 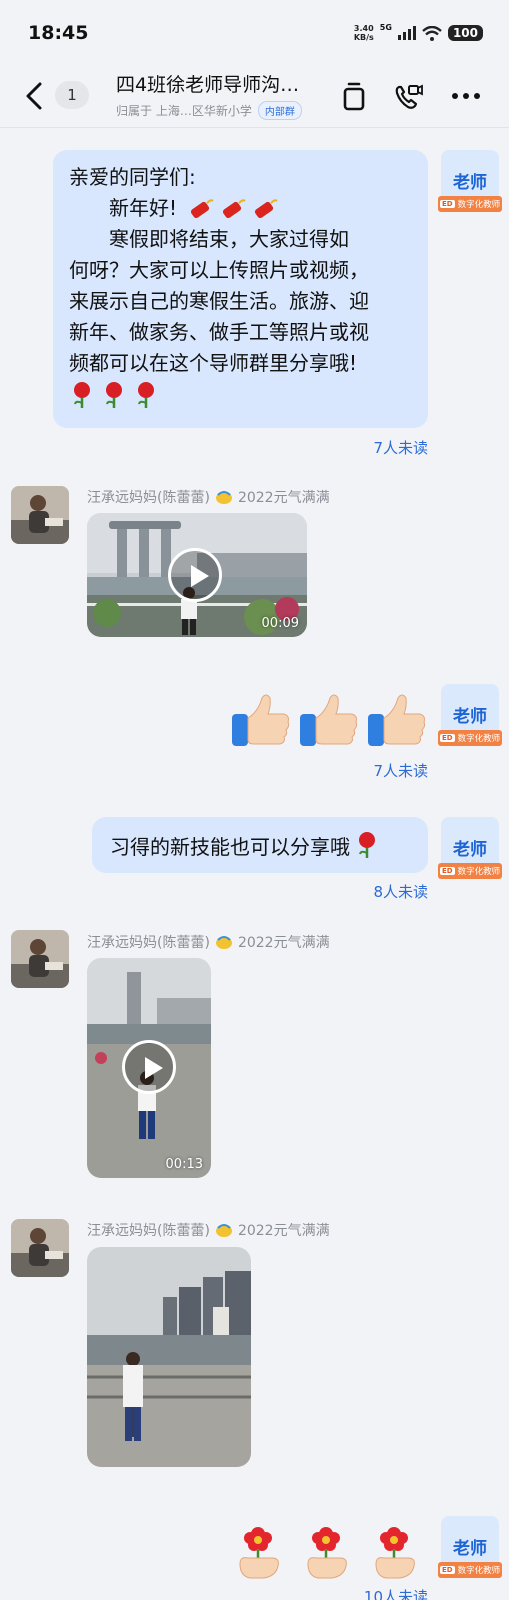 What do you see at coordinates (72, 95) in the screenshot?
I see `unread-count-badge: 1` at bounding box center [72, 95].